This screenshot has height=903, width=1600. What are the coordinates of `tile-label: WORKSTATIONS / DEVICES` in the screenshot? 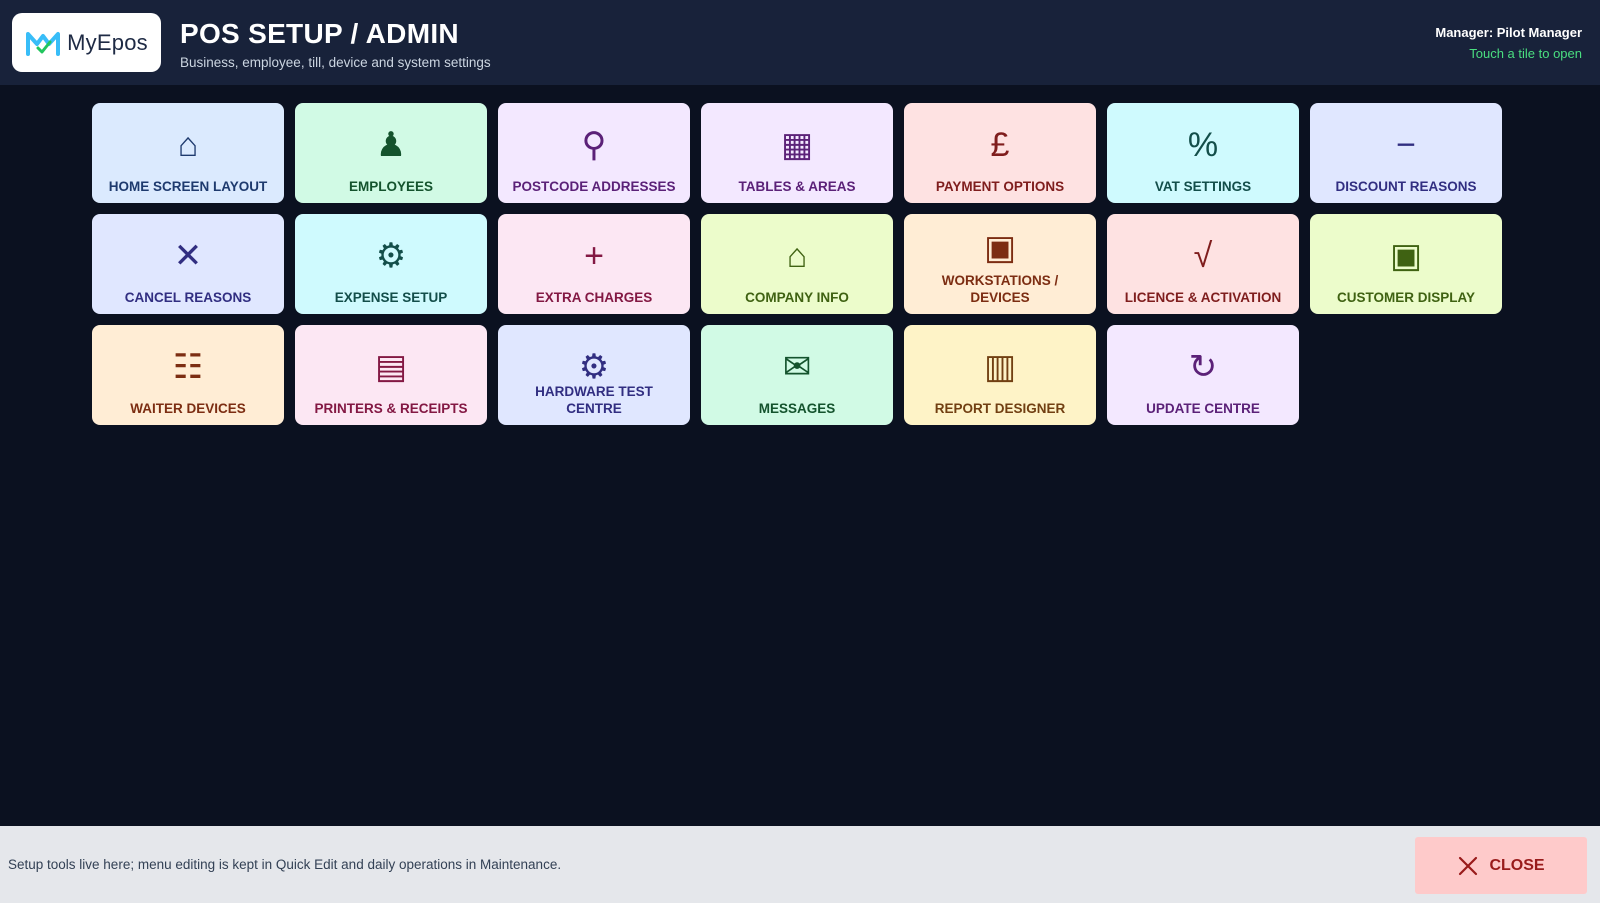 It's located at (1000, 289).